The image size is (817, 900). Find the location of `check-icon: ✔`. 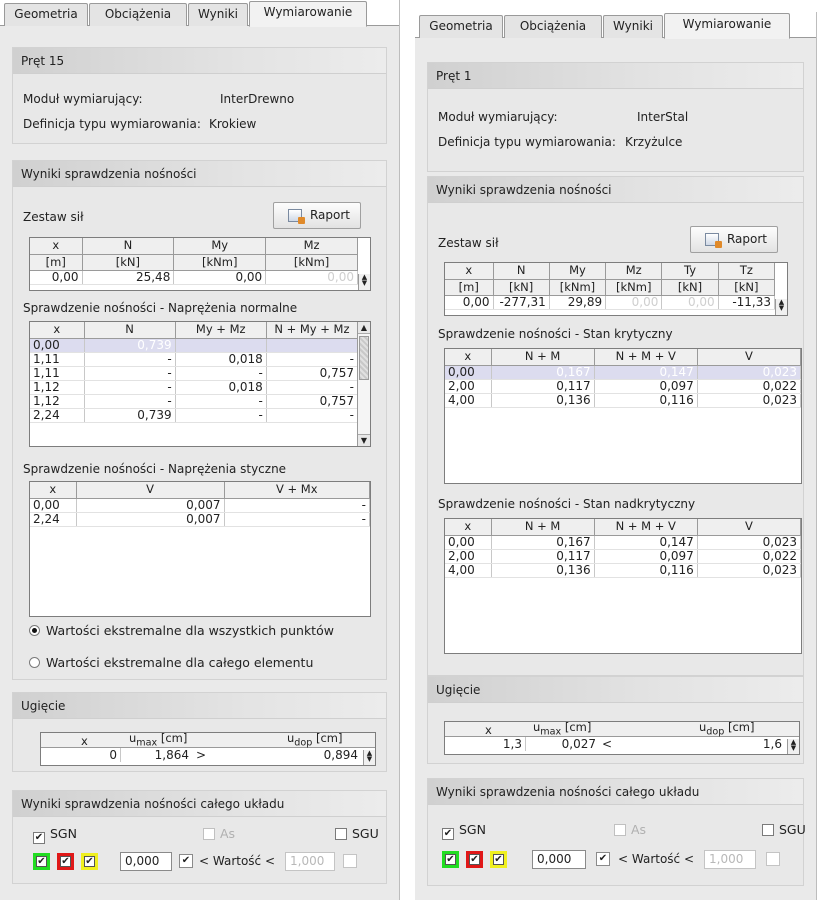

check-icon: ✔ is located at coordinates (474, 859).